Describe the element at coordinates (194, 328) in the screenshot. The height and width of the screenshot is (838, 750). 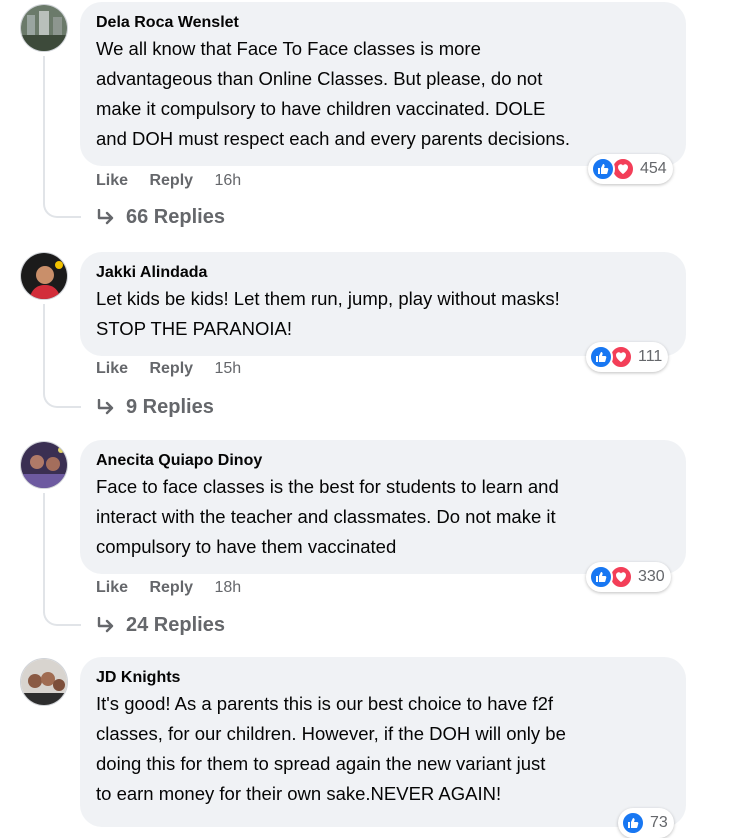
I see `comment-line: STOP THE PARANOIA!` at that location.